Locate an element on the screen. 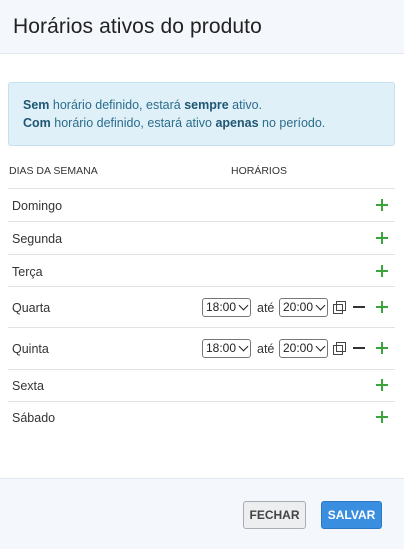 The width and height of the screenshot is (404, 549). modal-footer: FECHAR SALVAR is located at coordinates (202, 513).